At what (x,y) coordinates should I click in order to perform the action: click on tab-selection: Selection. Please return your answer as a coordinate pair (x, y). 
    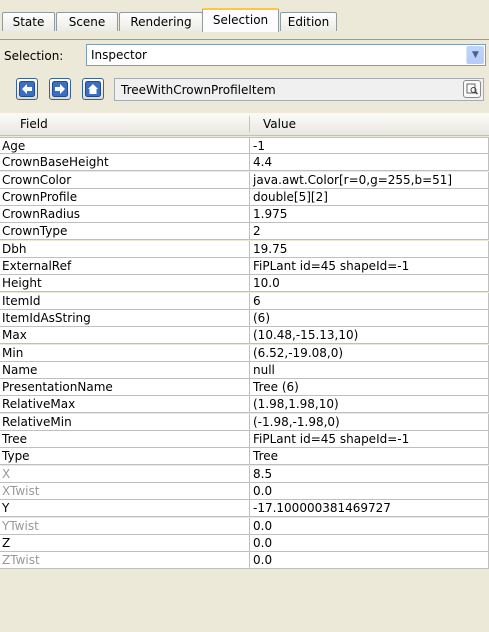
    Looking at the image, I should click on (240, 20).